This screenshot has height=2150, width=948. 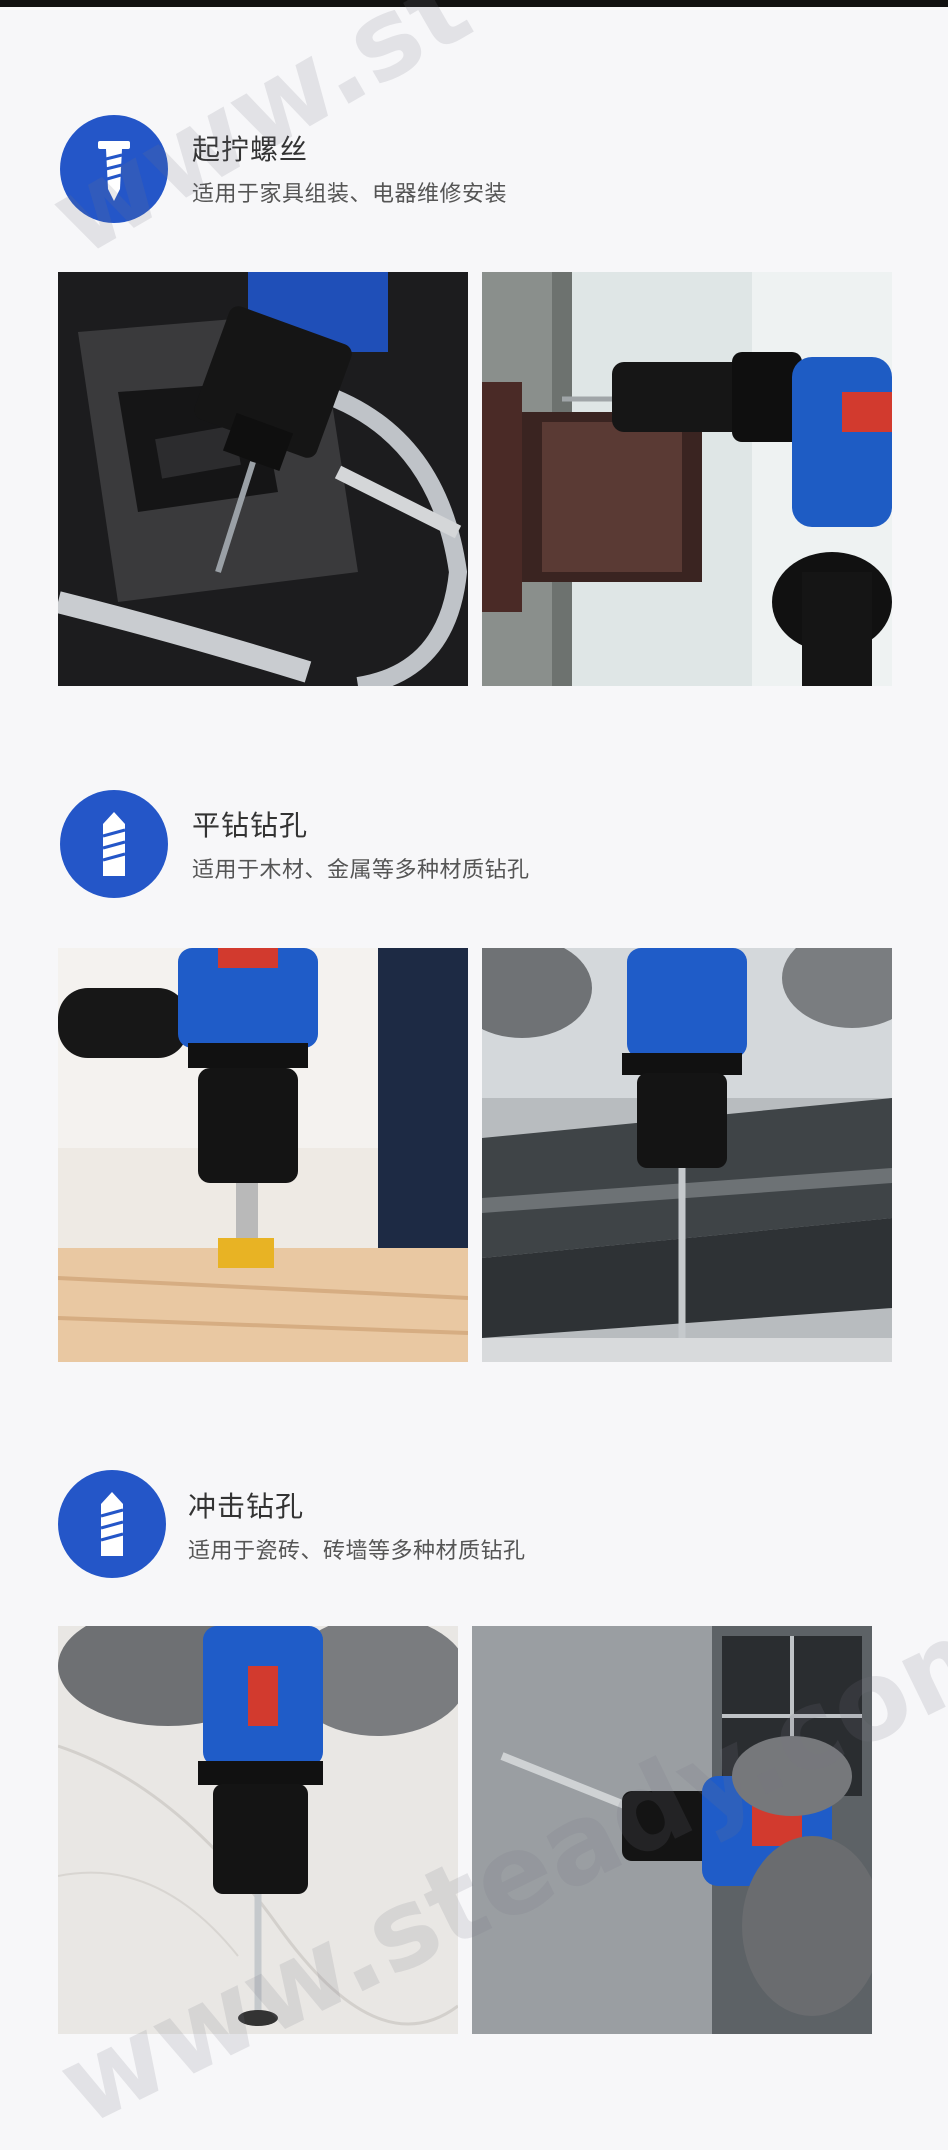 I want to click on drill-tile-photo, so click(x=258, y=1830).